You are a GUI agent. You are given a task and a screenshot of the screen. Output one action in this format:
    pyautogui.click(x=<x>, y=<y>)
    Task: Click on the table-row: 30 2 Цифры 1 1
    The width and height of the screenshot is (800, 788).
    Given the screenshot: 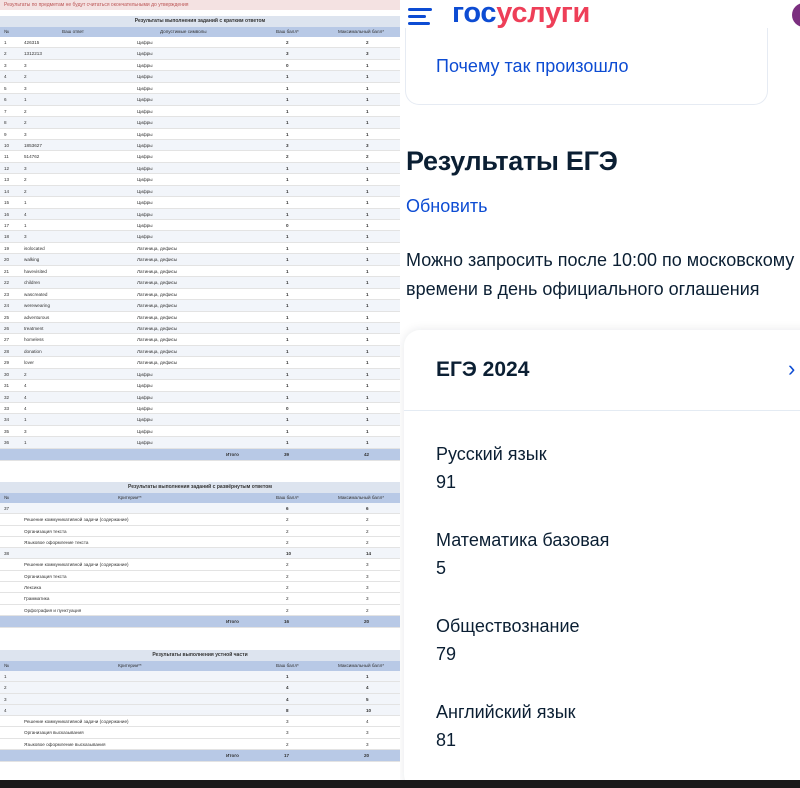 What is the action you would take?
    pyautogui.click(x=200, y=374)
    